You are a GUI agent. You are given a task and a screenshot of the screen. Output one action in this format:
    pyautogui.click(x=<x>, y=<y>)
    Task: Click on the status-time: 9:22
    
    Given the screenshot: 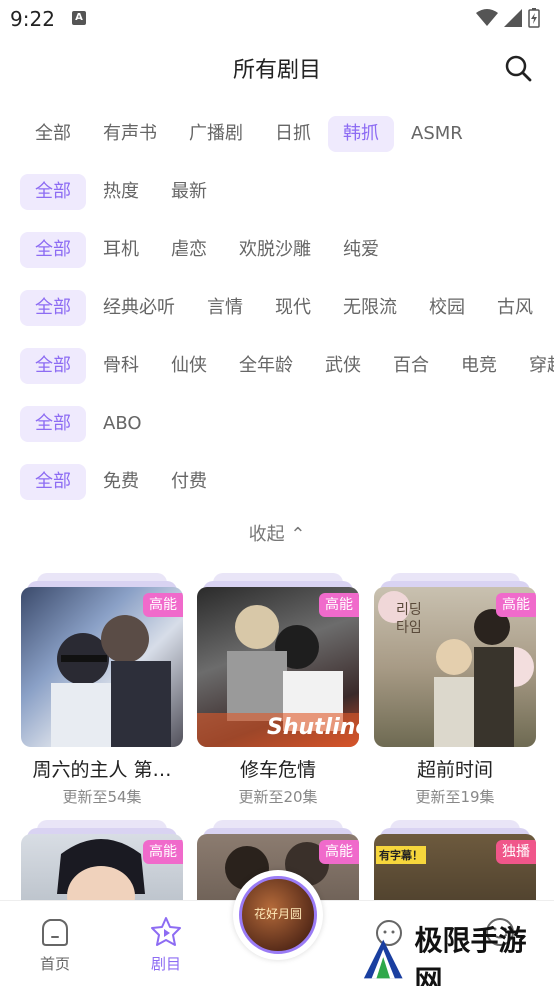 What is the action you would take?
    pyautogui.click(x=32, y=19)
    